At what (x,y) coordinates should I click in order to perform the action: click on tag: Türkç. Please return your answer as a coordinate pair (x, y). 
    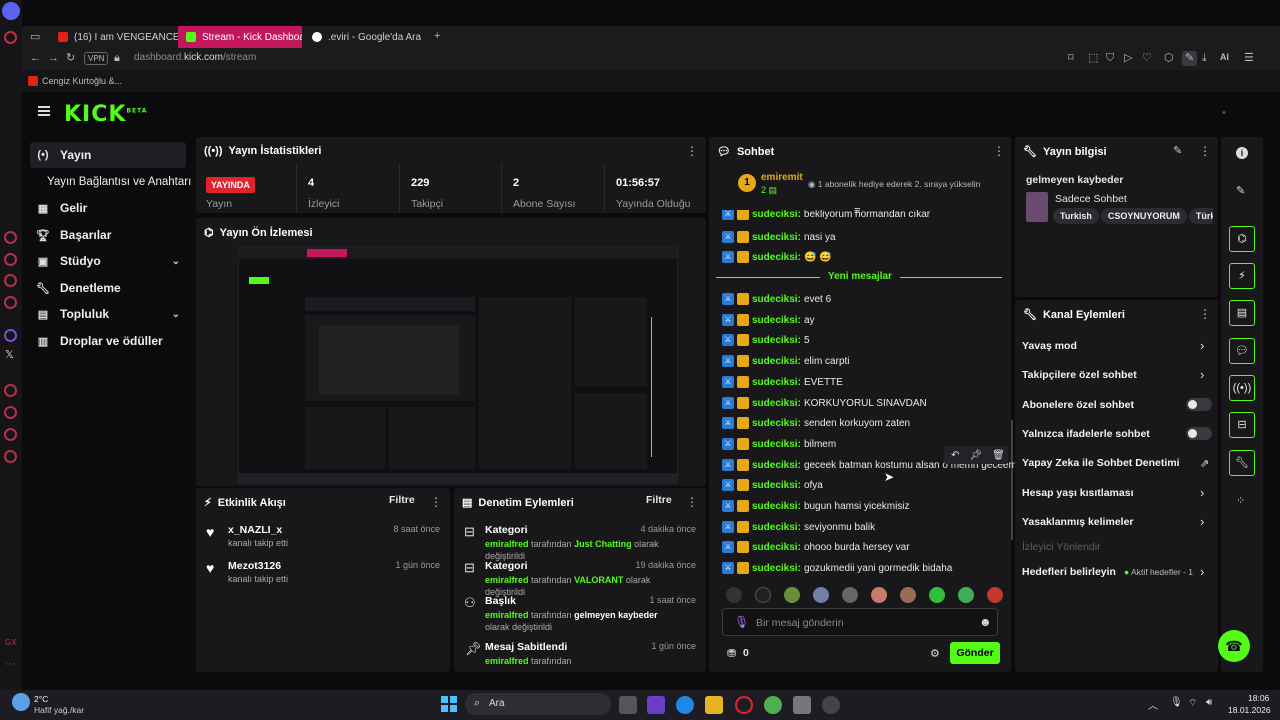
    Looking at the image, I should click on (1200, 216).